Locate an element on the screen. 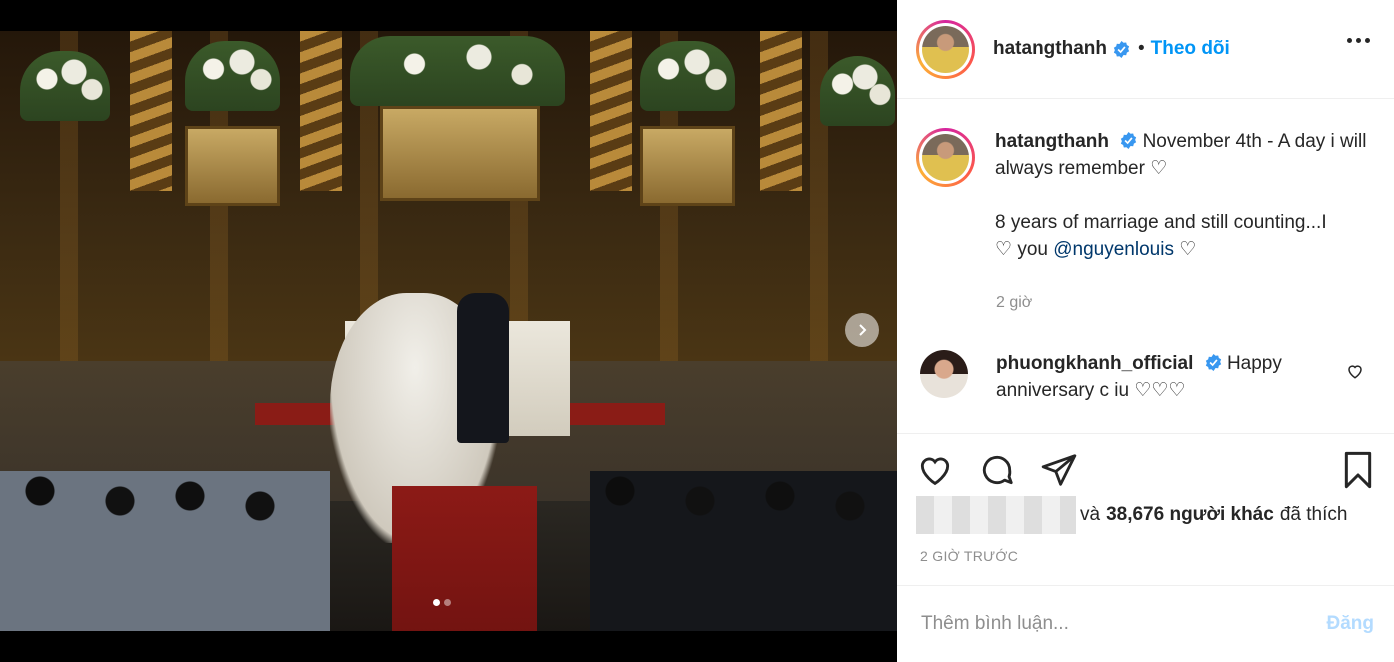  carousel-indicator is located at coordinates (442, 602).